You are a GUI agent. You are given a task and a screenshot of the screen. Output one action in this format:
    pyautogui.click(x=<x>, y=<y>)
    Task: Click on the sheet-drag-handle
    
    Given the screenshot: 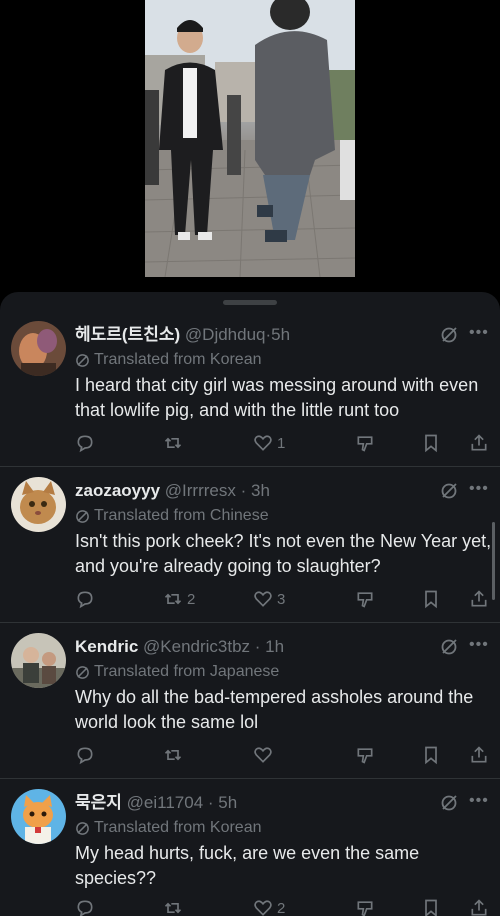 What is the action you would take?
    pyautogui.click(x=250, y=302)
    